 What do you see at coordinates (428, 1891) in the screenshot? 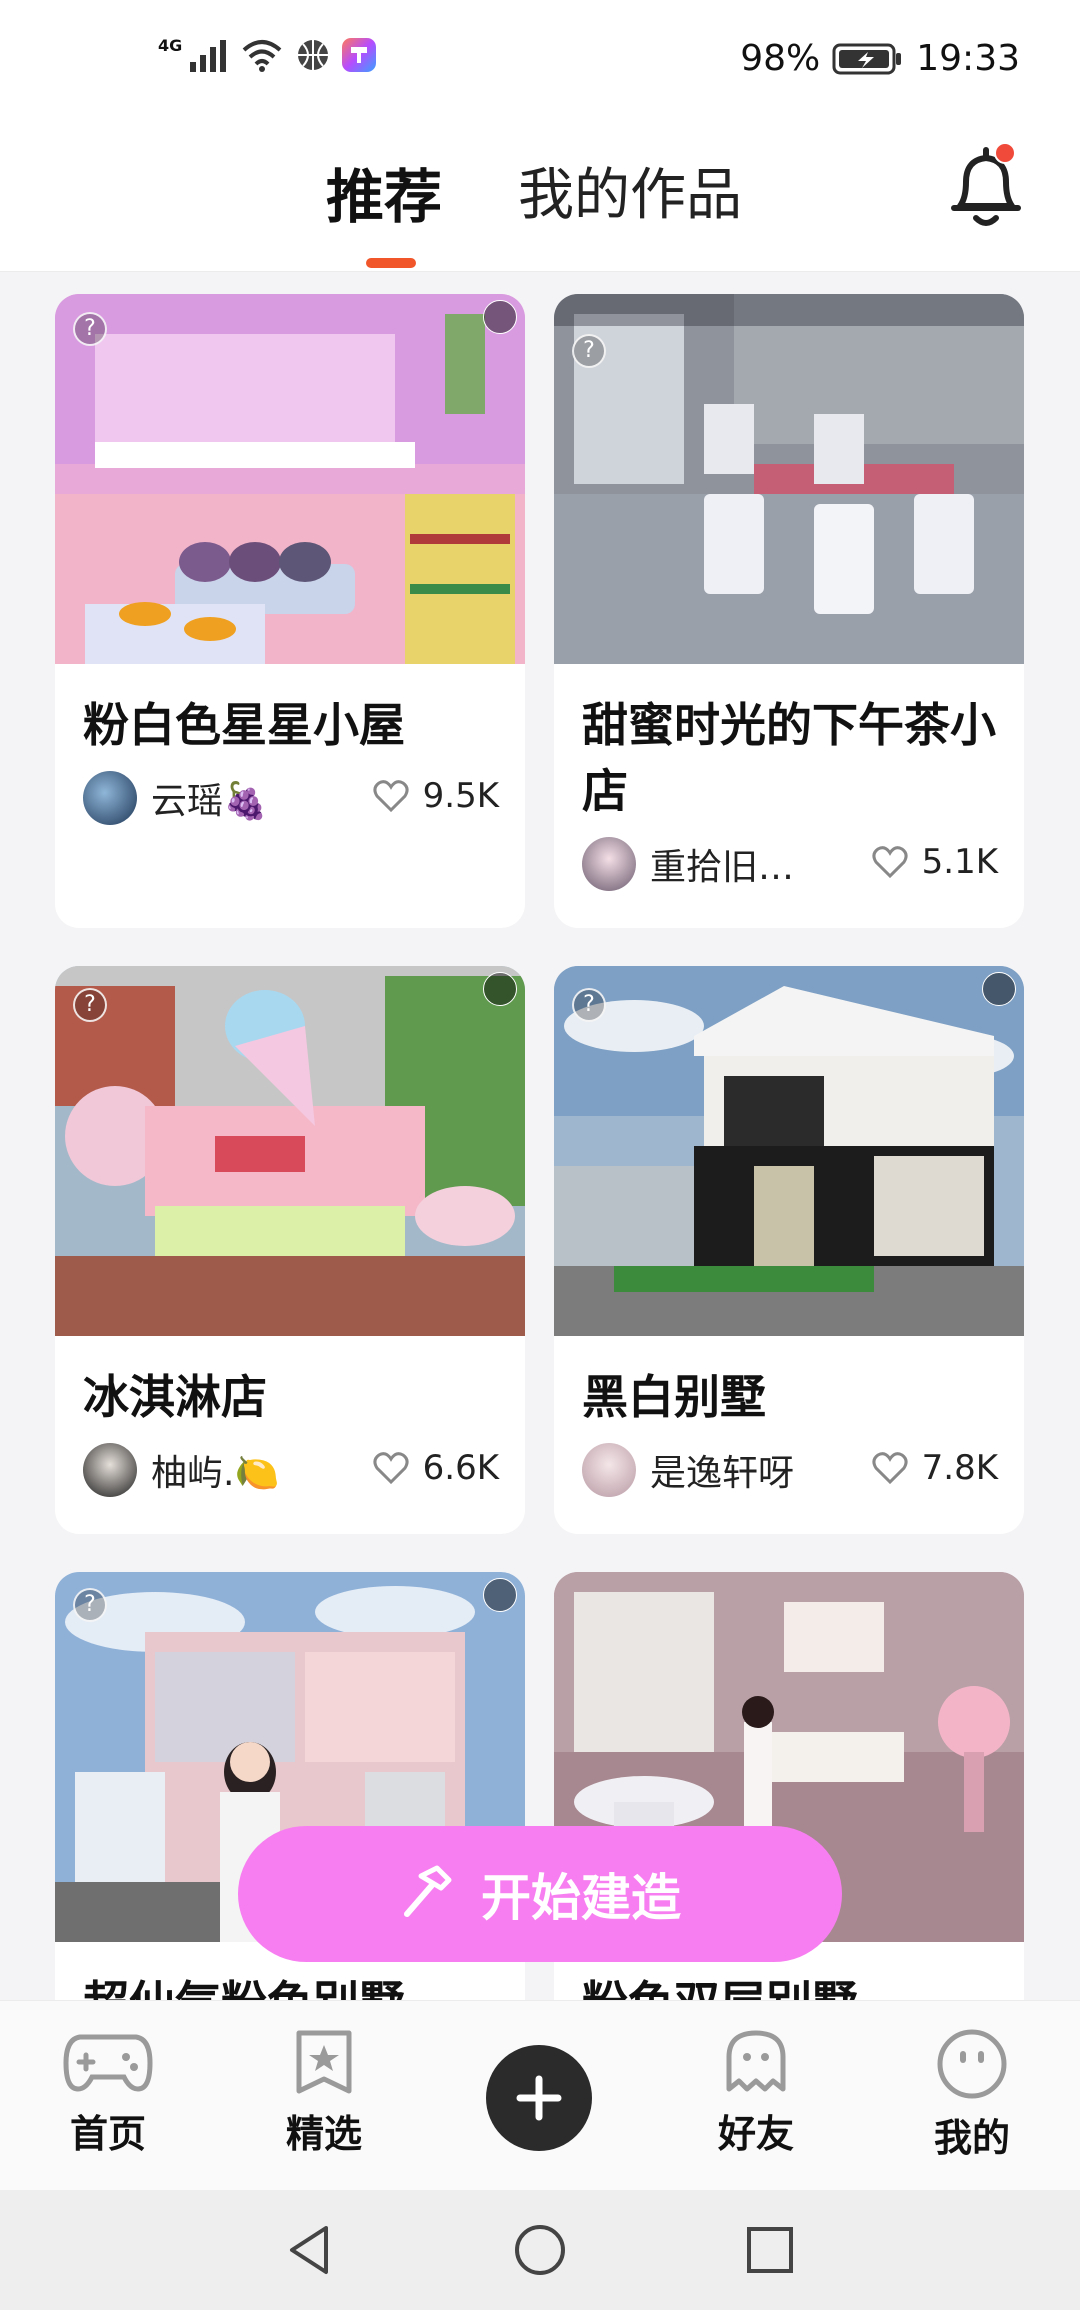
I see `hammer-icon` at bounding box center [428, 1891].